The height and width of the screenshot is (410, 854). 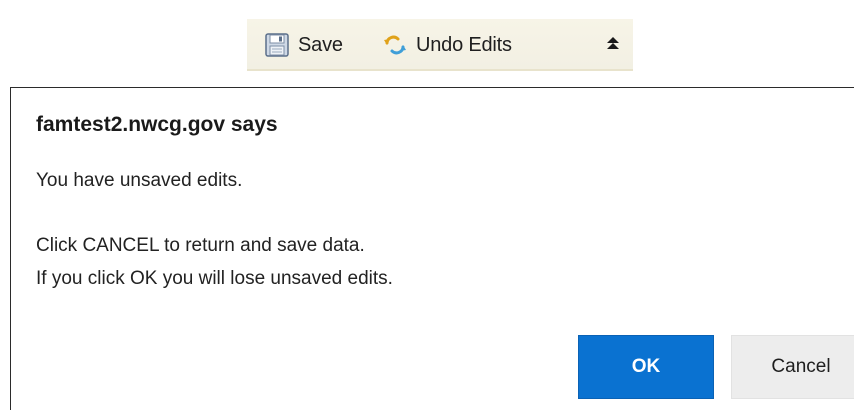 I want to click on ok-button-label: OK, so click(x=646, y=366).